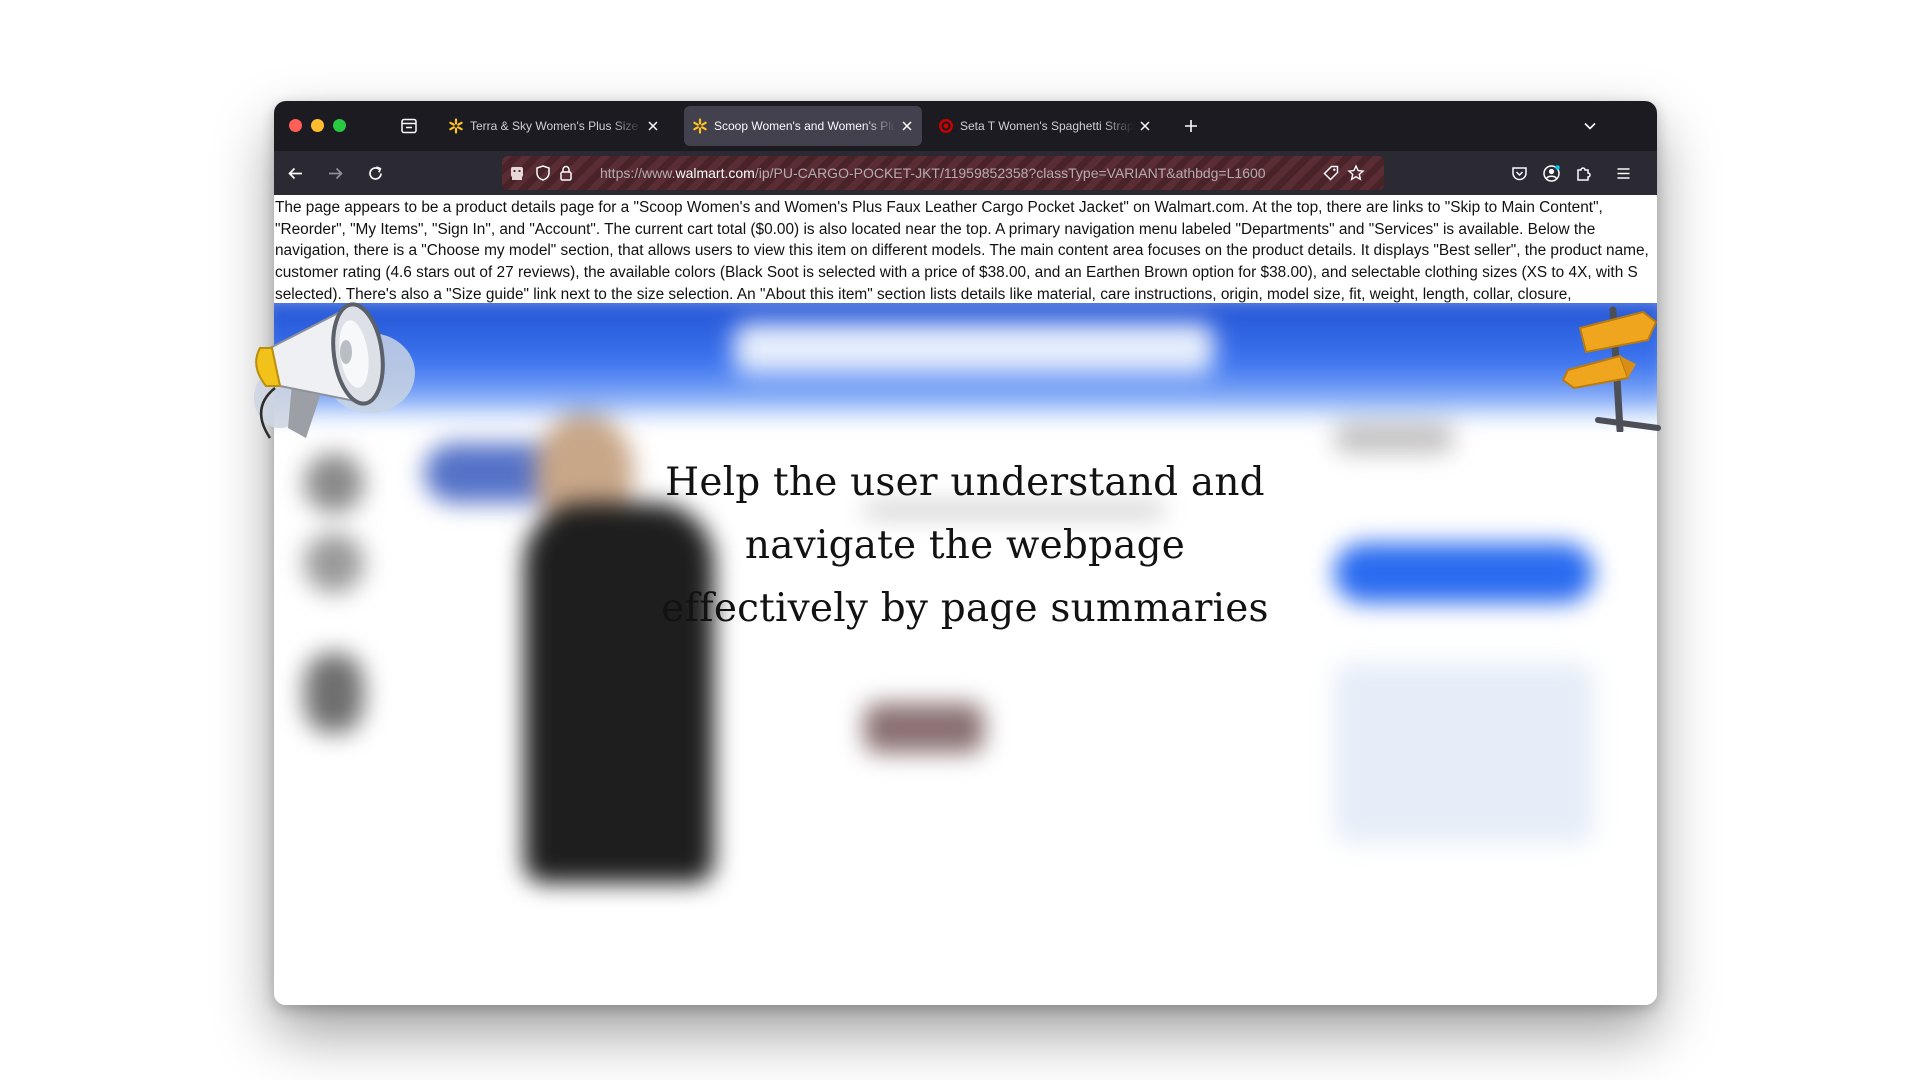 Image resolution: width=1920 pixels, height=1080 pixels. What do you see at coordinates (375, 173) in the screenshot?
I see `reload-icon` at bounding box center [375, 173].